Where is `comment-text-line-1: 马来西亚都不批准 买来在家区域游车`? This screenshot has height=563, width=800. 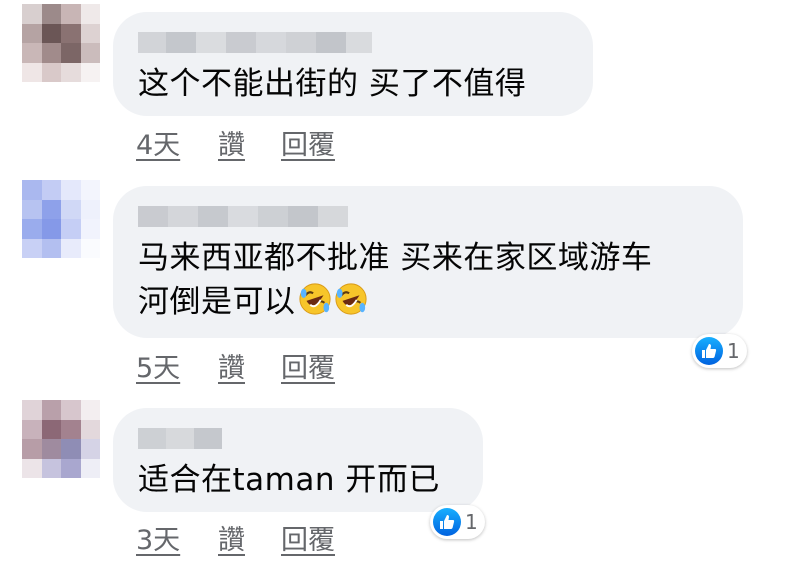 comment-text-line-1: 马来西亚都不批准 买来在家区域游车 is located at coordinates (395, 258).